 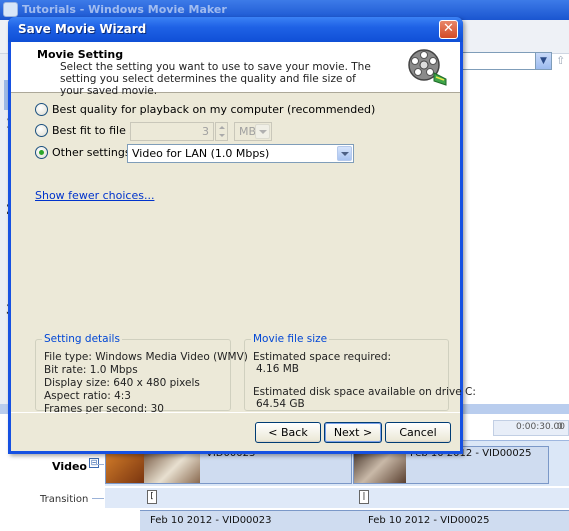 What do you see at coordinates (211, 520) in the screenshot?
I see `audio-clip-name: Feb 10 2012 - VID00023` at bounding box center [211, 520].